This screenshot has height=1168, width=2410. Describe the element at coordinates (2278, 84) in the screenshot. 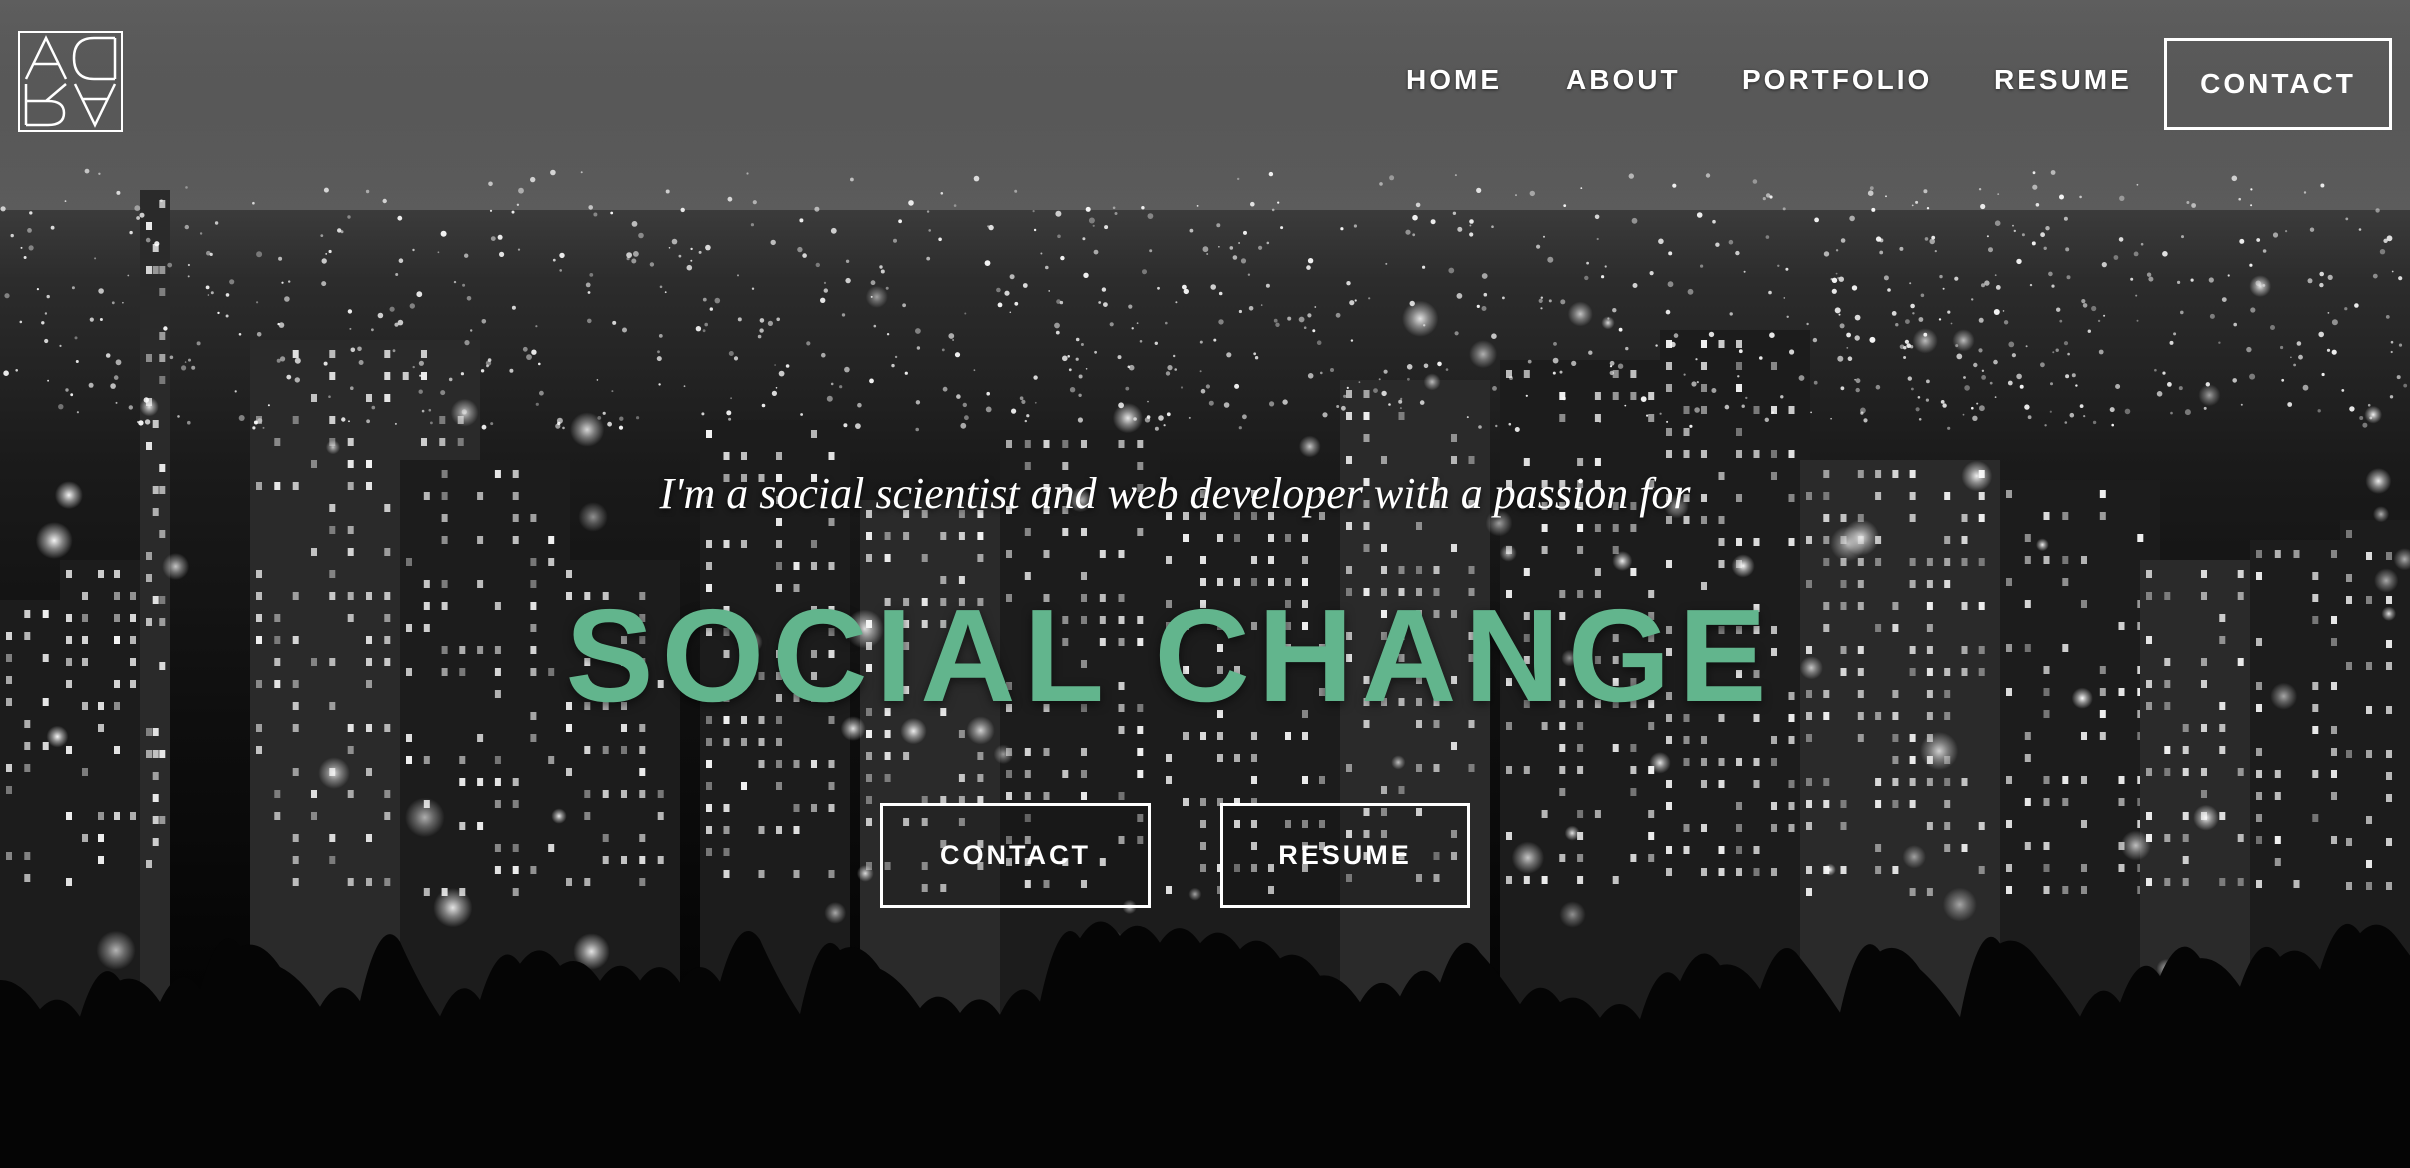

I see `nav-contact-button: CONTACT` at that location.